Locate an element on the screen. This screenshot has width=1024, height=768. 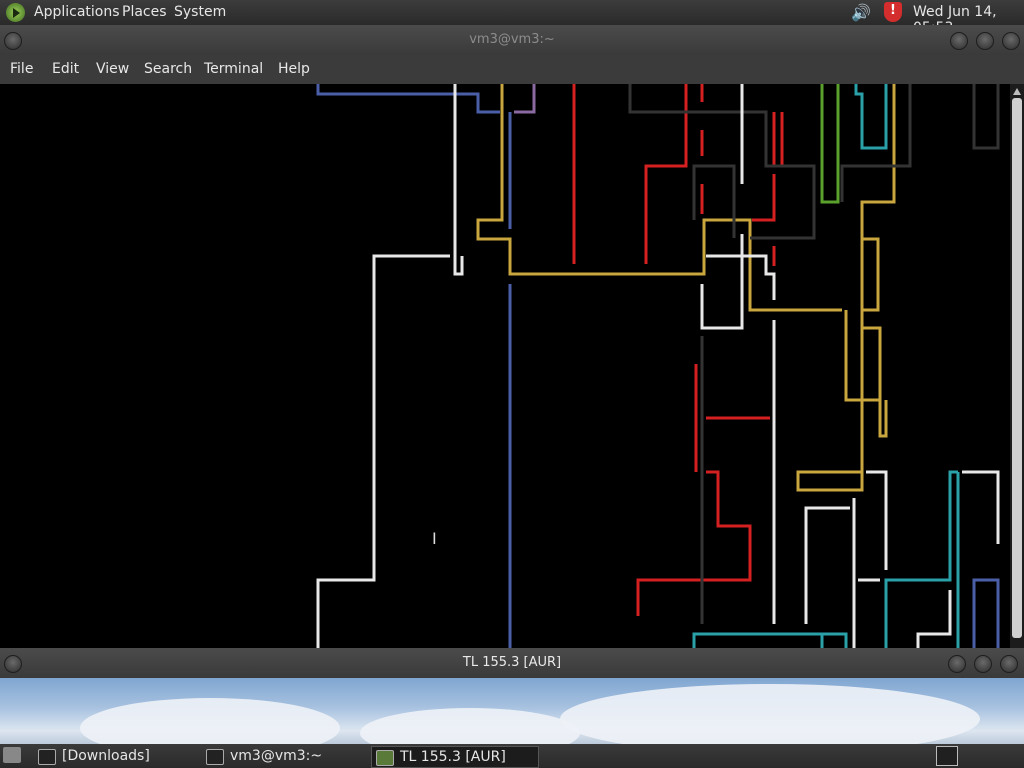
tray-terminal-icon is located at coordinates (947, 756).